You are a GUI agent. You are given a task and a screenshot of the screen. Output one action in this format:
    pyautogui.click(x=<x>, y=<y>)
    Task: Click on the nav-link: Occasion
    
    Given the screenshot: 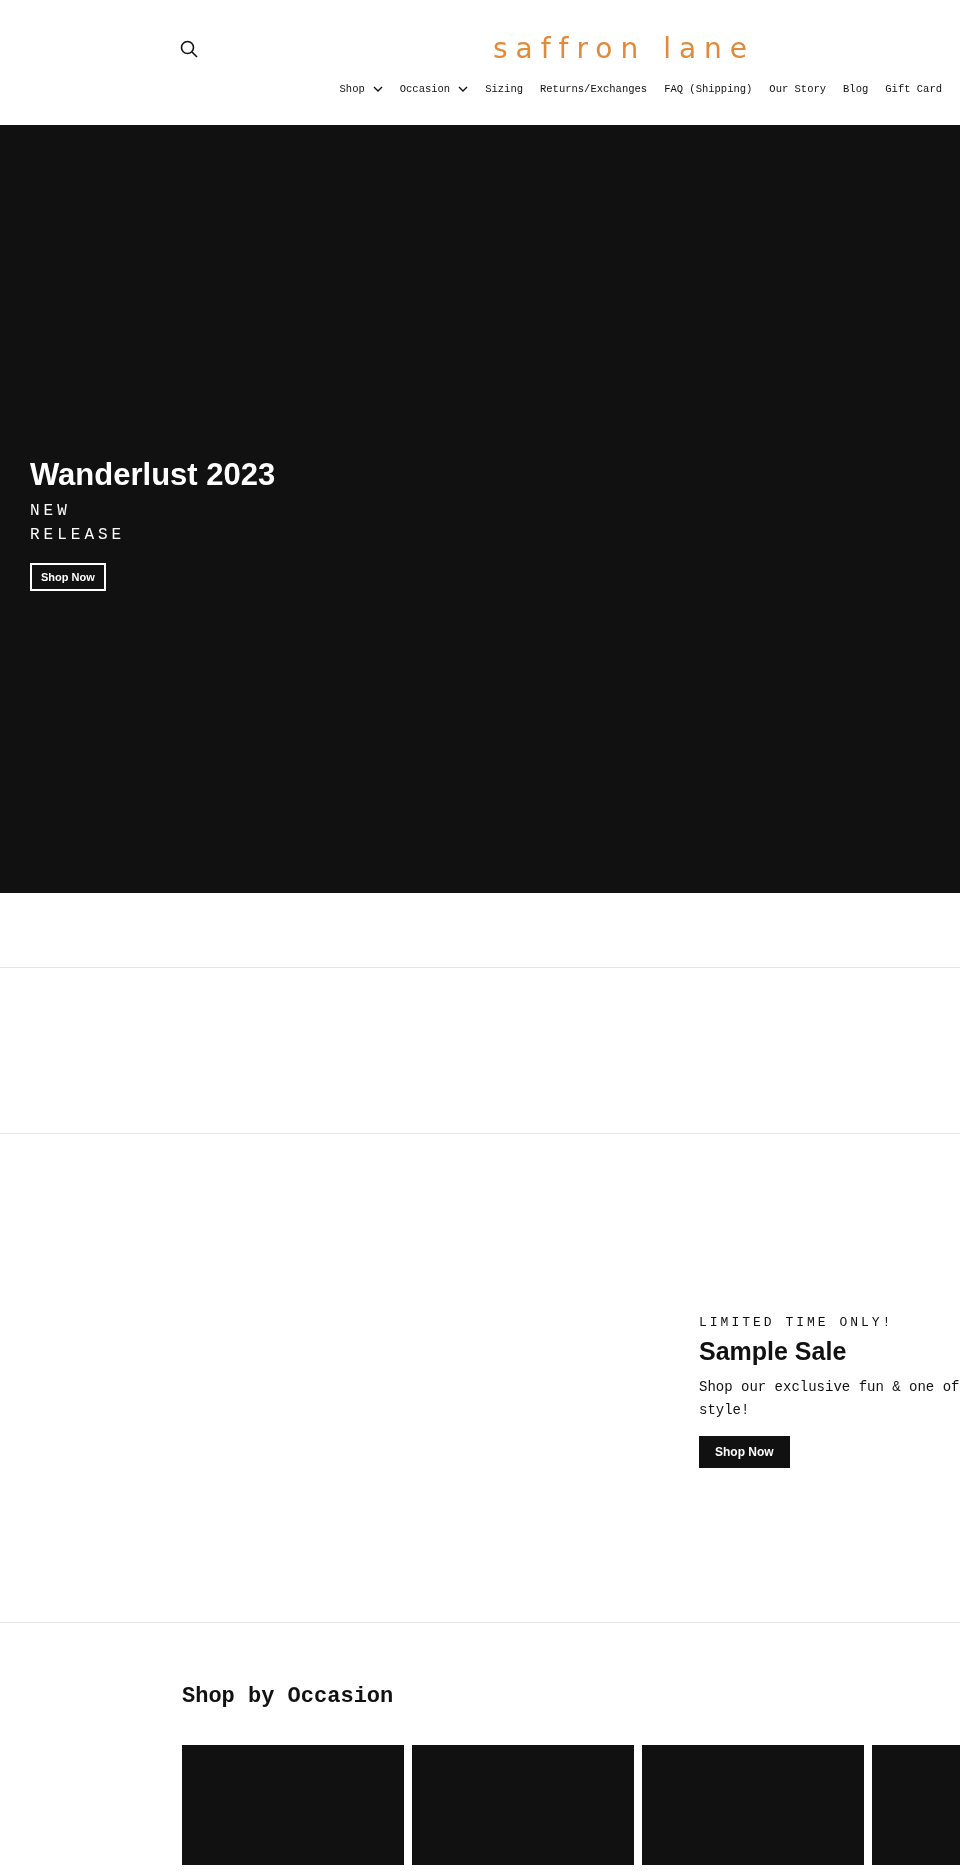 What is the action you would take?
    pyautogui.click(x=434, y=89)
    